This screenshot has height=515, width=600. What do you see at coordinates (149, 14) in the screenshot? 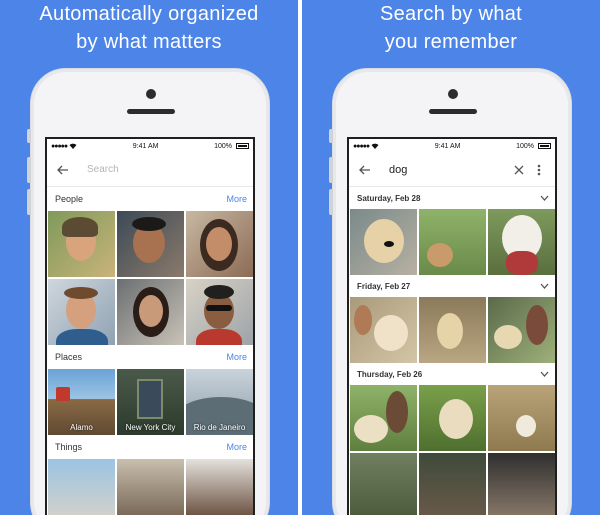
I see `left-headline-line-1: Automatically organized` at bounding box center [149, 14].